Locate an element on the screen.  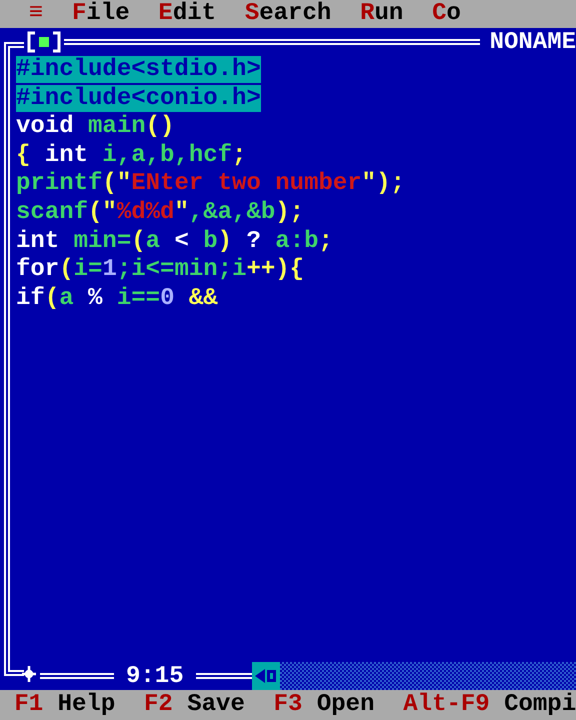
code-line: scanf("%d%d",&a,&b); is located at coordinates (160, 212).